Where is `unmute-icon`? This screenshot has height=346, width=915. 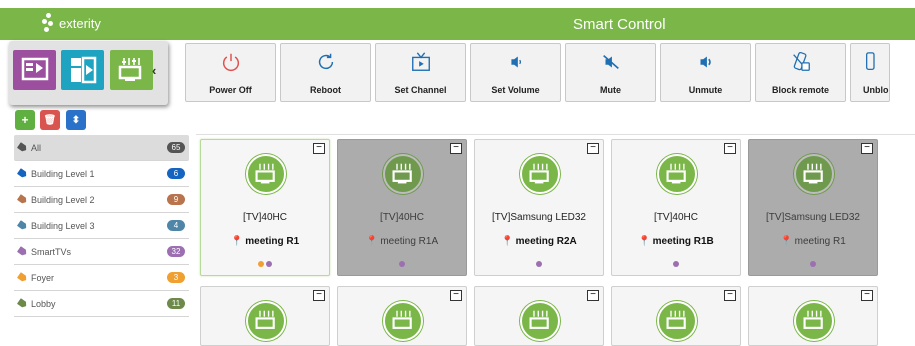
unmute-icon is located at coordinates (705, 62).